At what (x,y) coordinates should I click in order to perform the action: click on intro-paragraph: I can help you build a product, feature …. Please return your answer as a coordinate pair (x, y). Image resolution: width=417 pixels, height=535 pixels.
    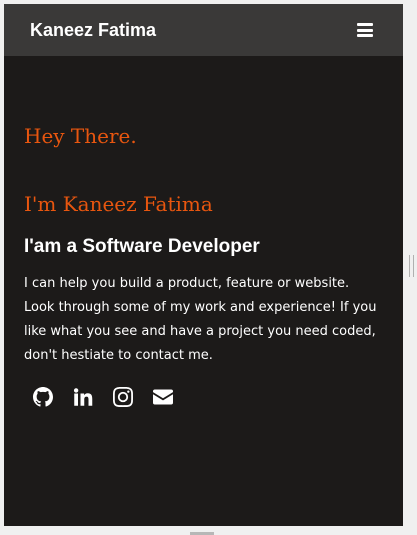
    Looking at the image, I should click on (200, 319).